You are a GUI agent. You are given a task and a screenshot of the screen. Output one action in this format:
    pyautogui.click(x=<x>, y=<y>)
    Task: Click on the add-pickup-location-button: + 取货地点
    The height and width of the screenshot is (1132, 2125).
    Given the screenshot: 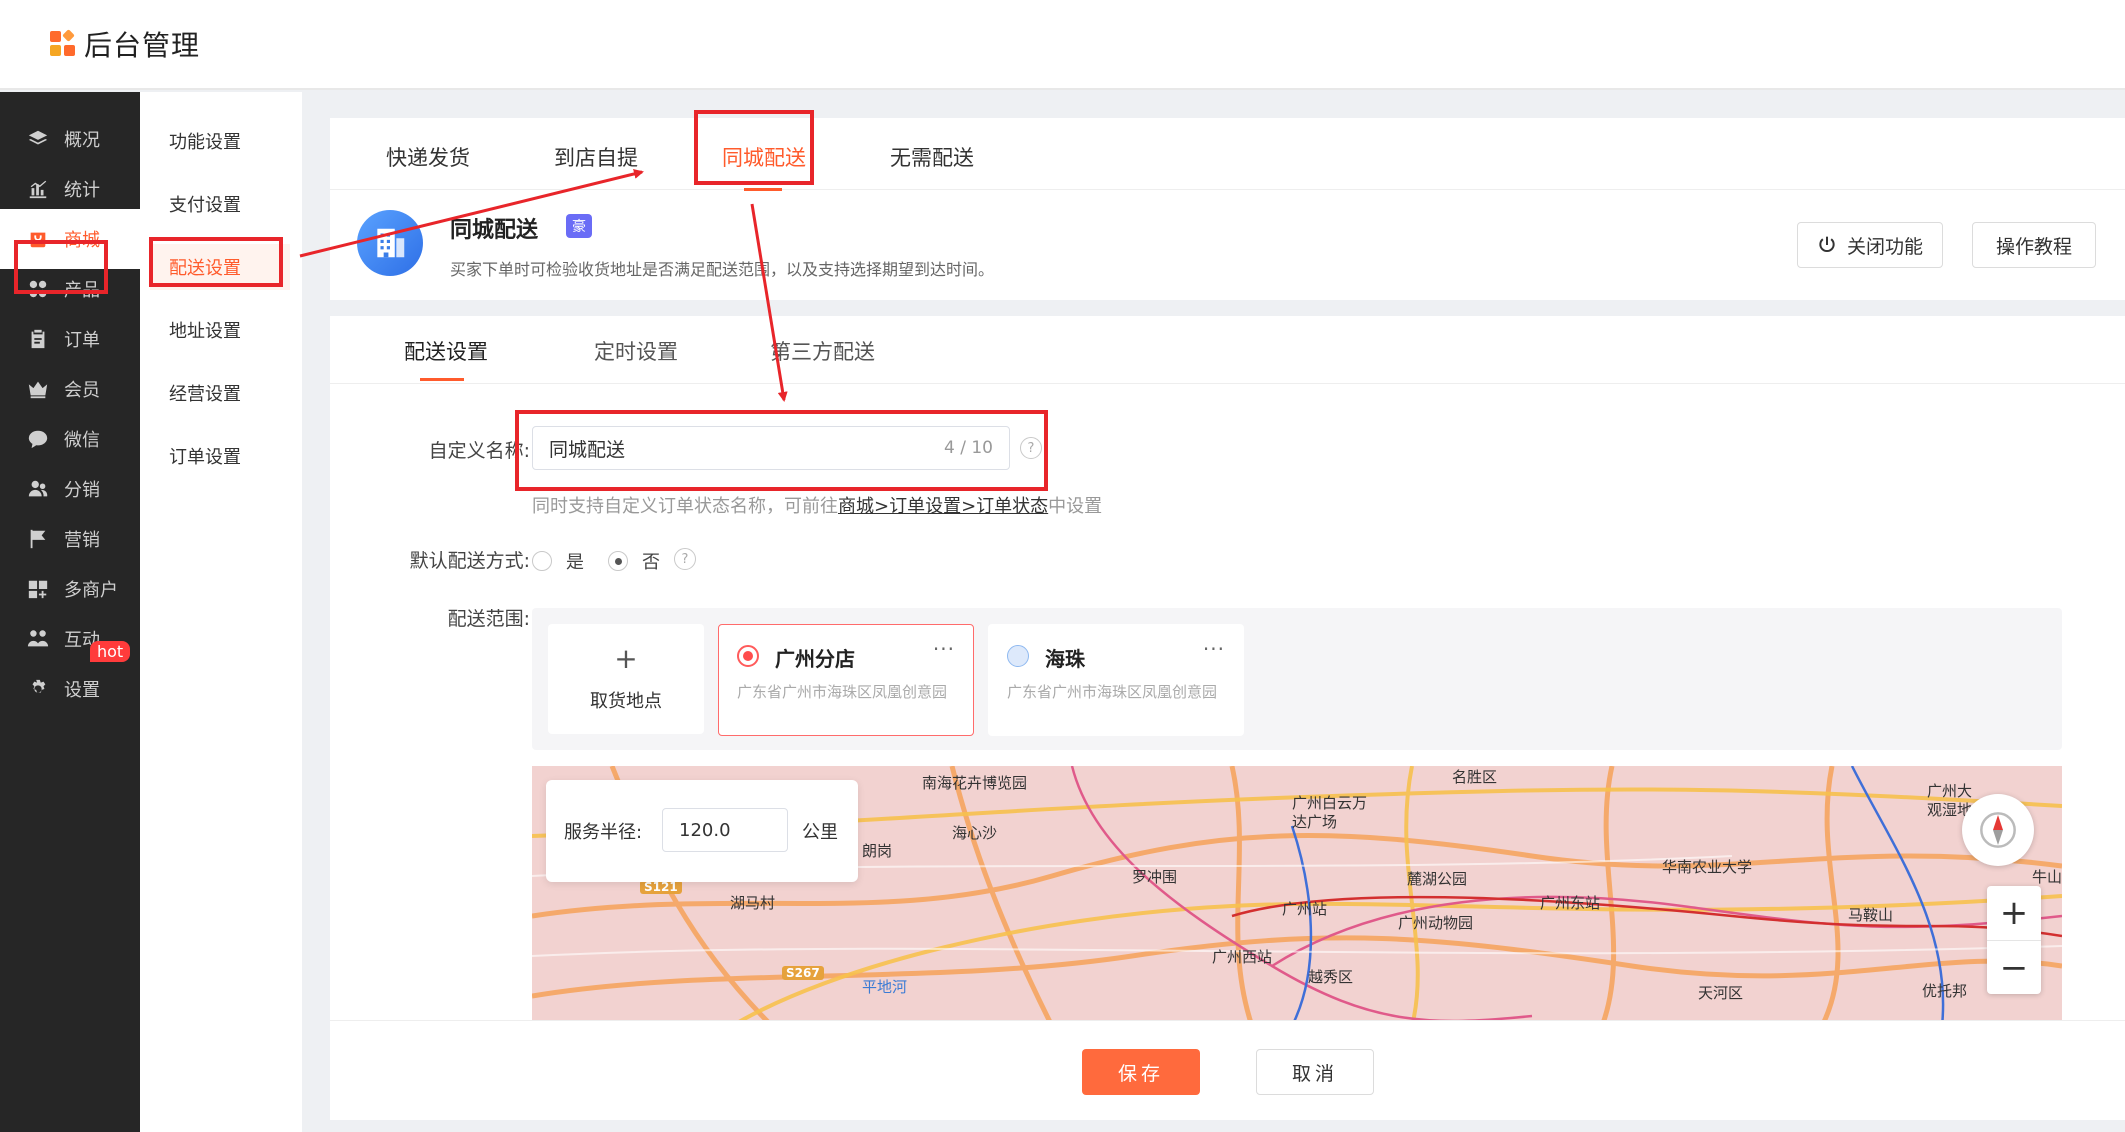 What is the action you would take?
    pyautogui.click(x=626, y=679)
    